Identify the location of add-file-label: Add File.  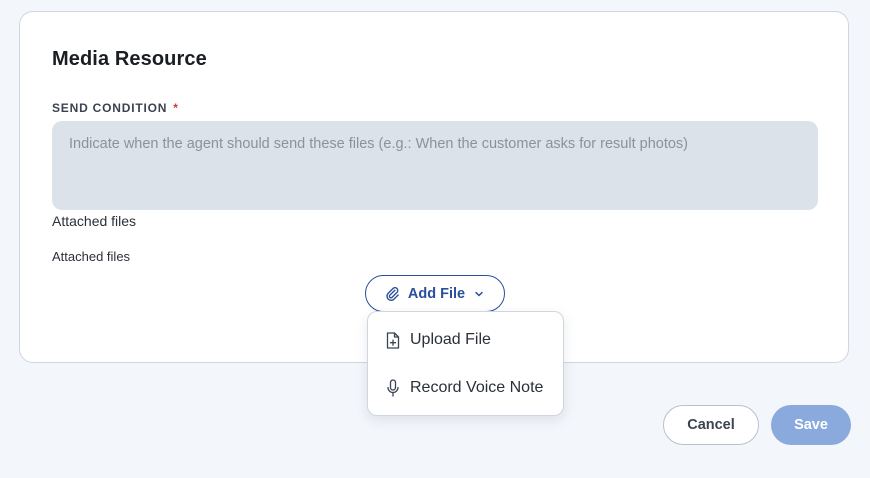
(436, 293).